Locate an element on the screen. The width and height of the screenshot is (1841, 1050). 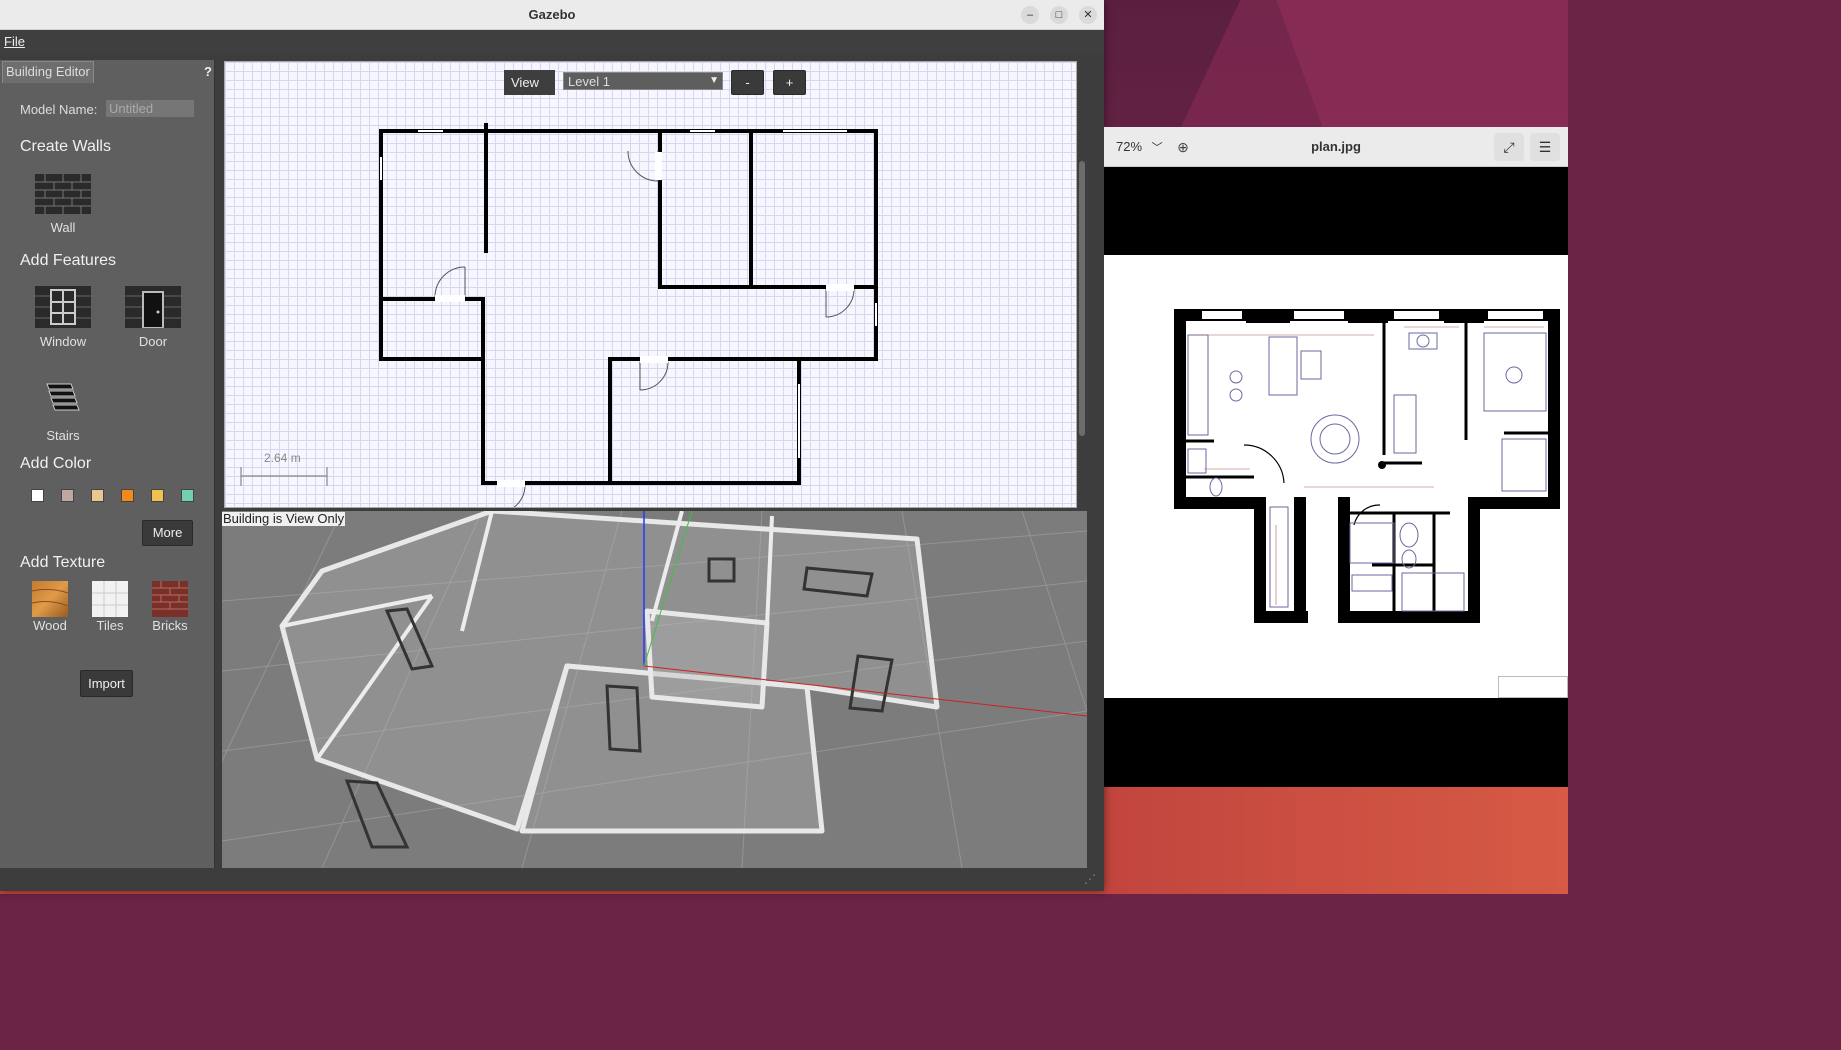
stairs-tool: Stairs is located at coordinates (63, 411).